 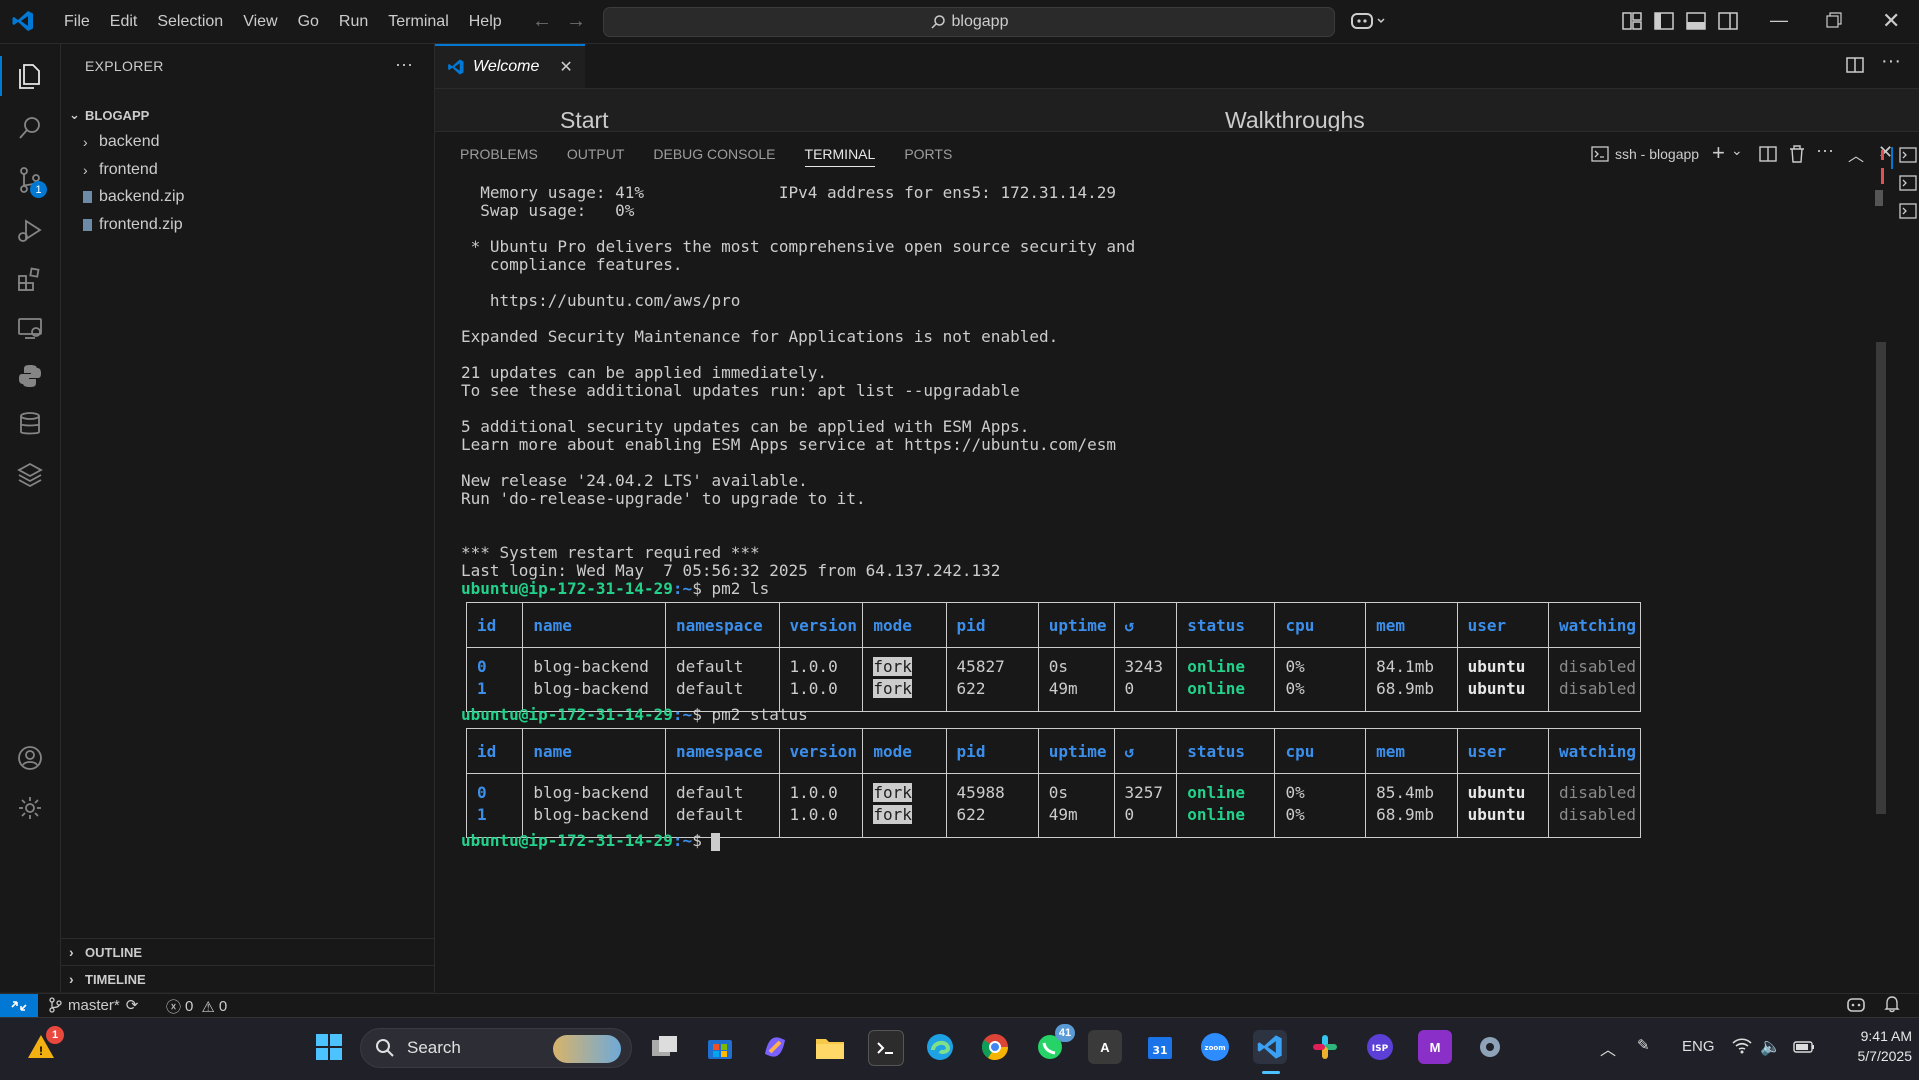 What do you see at coordinates (1728, 23) in the screenshot?
I see `toggle-secondary-sidebar-icon` at bounding box center [1728, 23].